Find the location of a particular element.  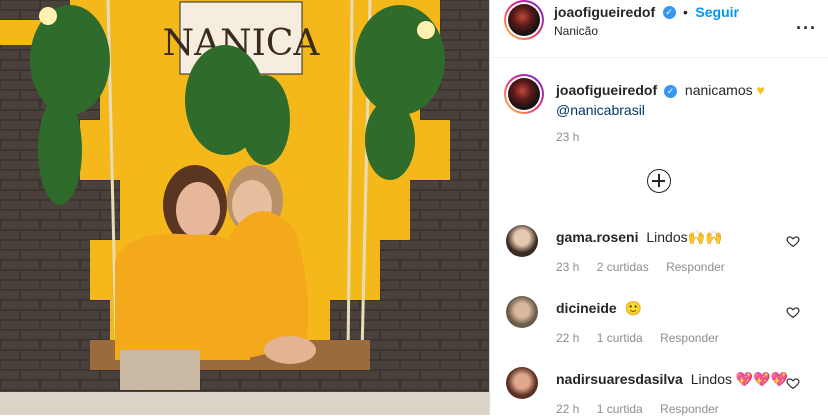

author-username: joaofigueiredof is located at coordinates (604, 12).